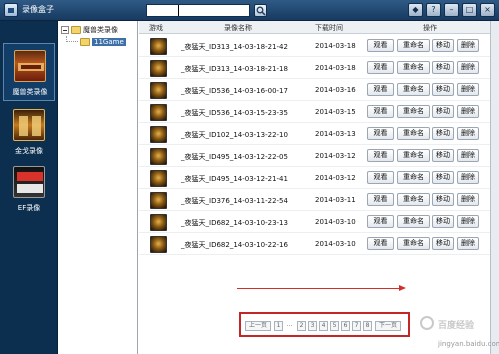 This screenshot has height=354, width=499. Describe the element at coordinates (38, 9) in the screenshot. I see `app-title: 录像盒子` at that location.